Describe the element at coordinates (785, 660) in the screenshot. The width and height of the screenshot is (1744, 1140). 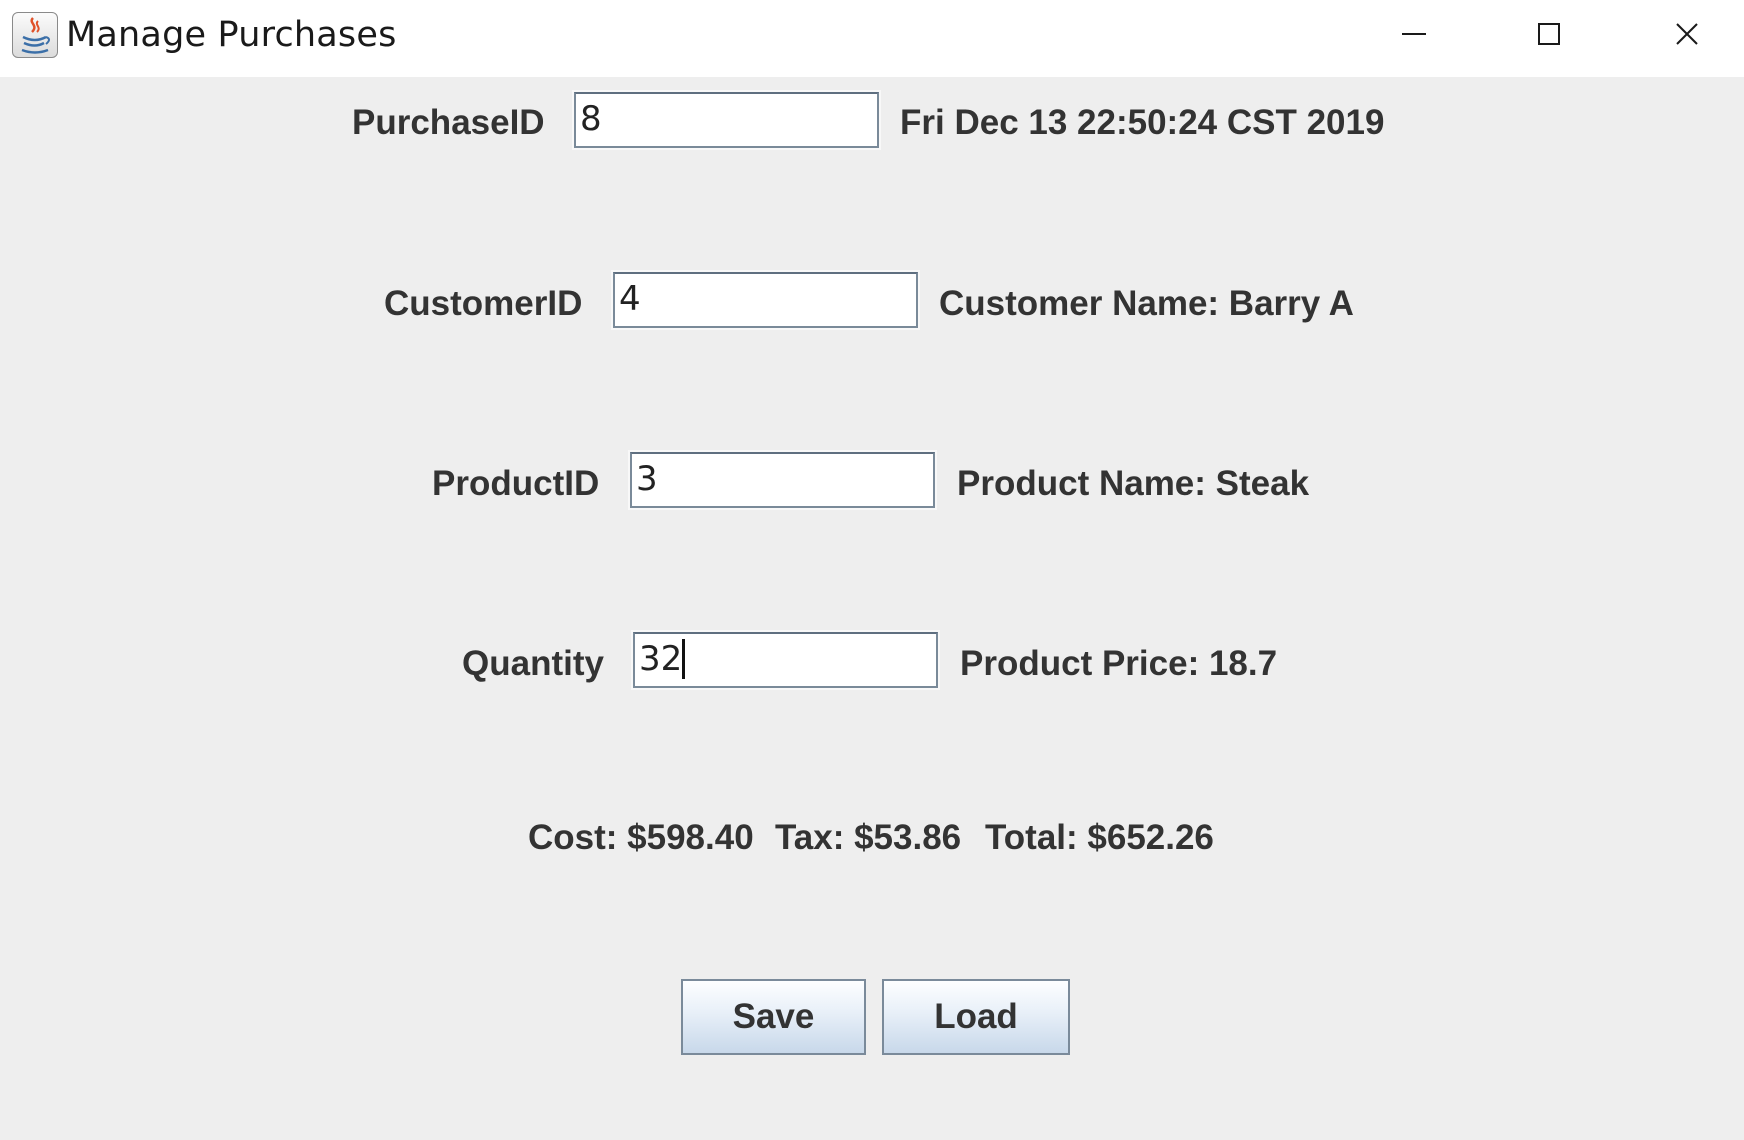
I see `quantity-input: 32` at that location.